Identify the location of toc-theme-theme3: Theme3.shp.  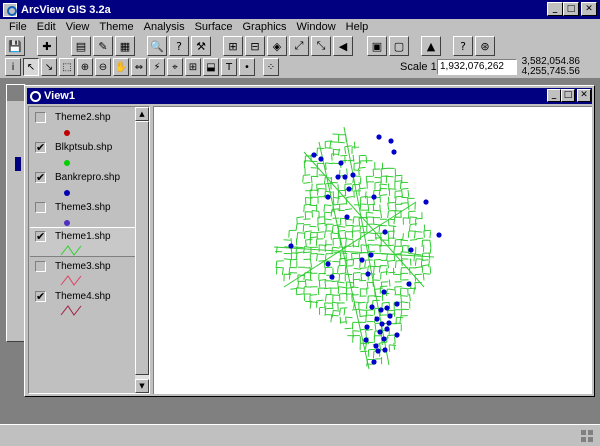
(83, 214).